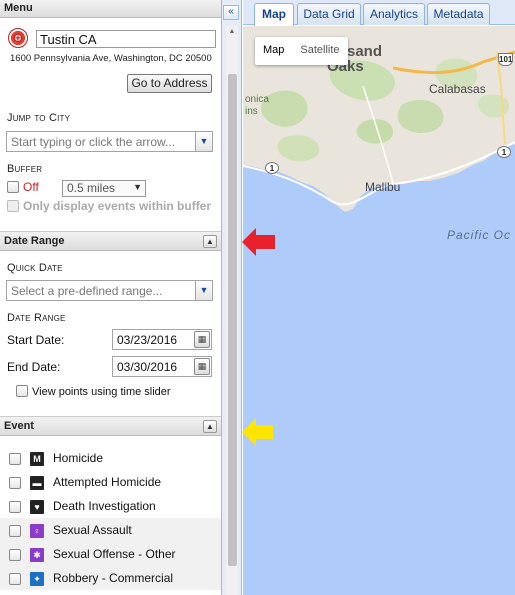 Image resolution: width=515 pixels, height=595 pixels. What do you see at coordinates (34, 241) in the screenshot?
I see `date-range-title: Date Range` at bounding box center [34, 241].